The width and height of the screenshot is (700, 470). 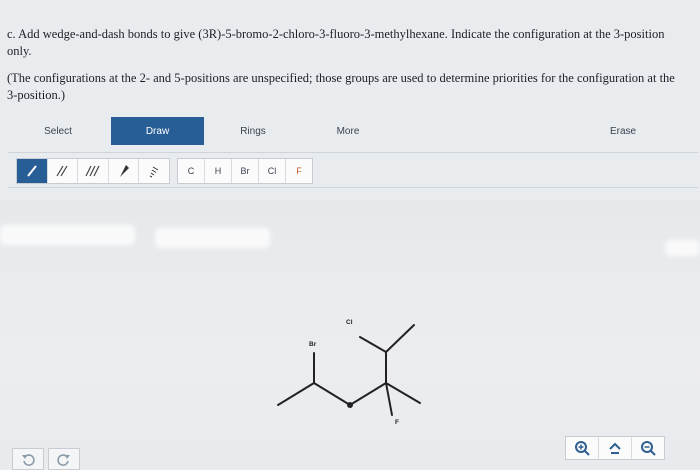 I want to click on triple-bond-icon, so click(x=92, y=171).